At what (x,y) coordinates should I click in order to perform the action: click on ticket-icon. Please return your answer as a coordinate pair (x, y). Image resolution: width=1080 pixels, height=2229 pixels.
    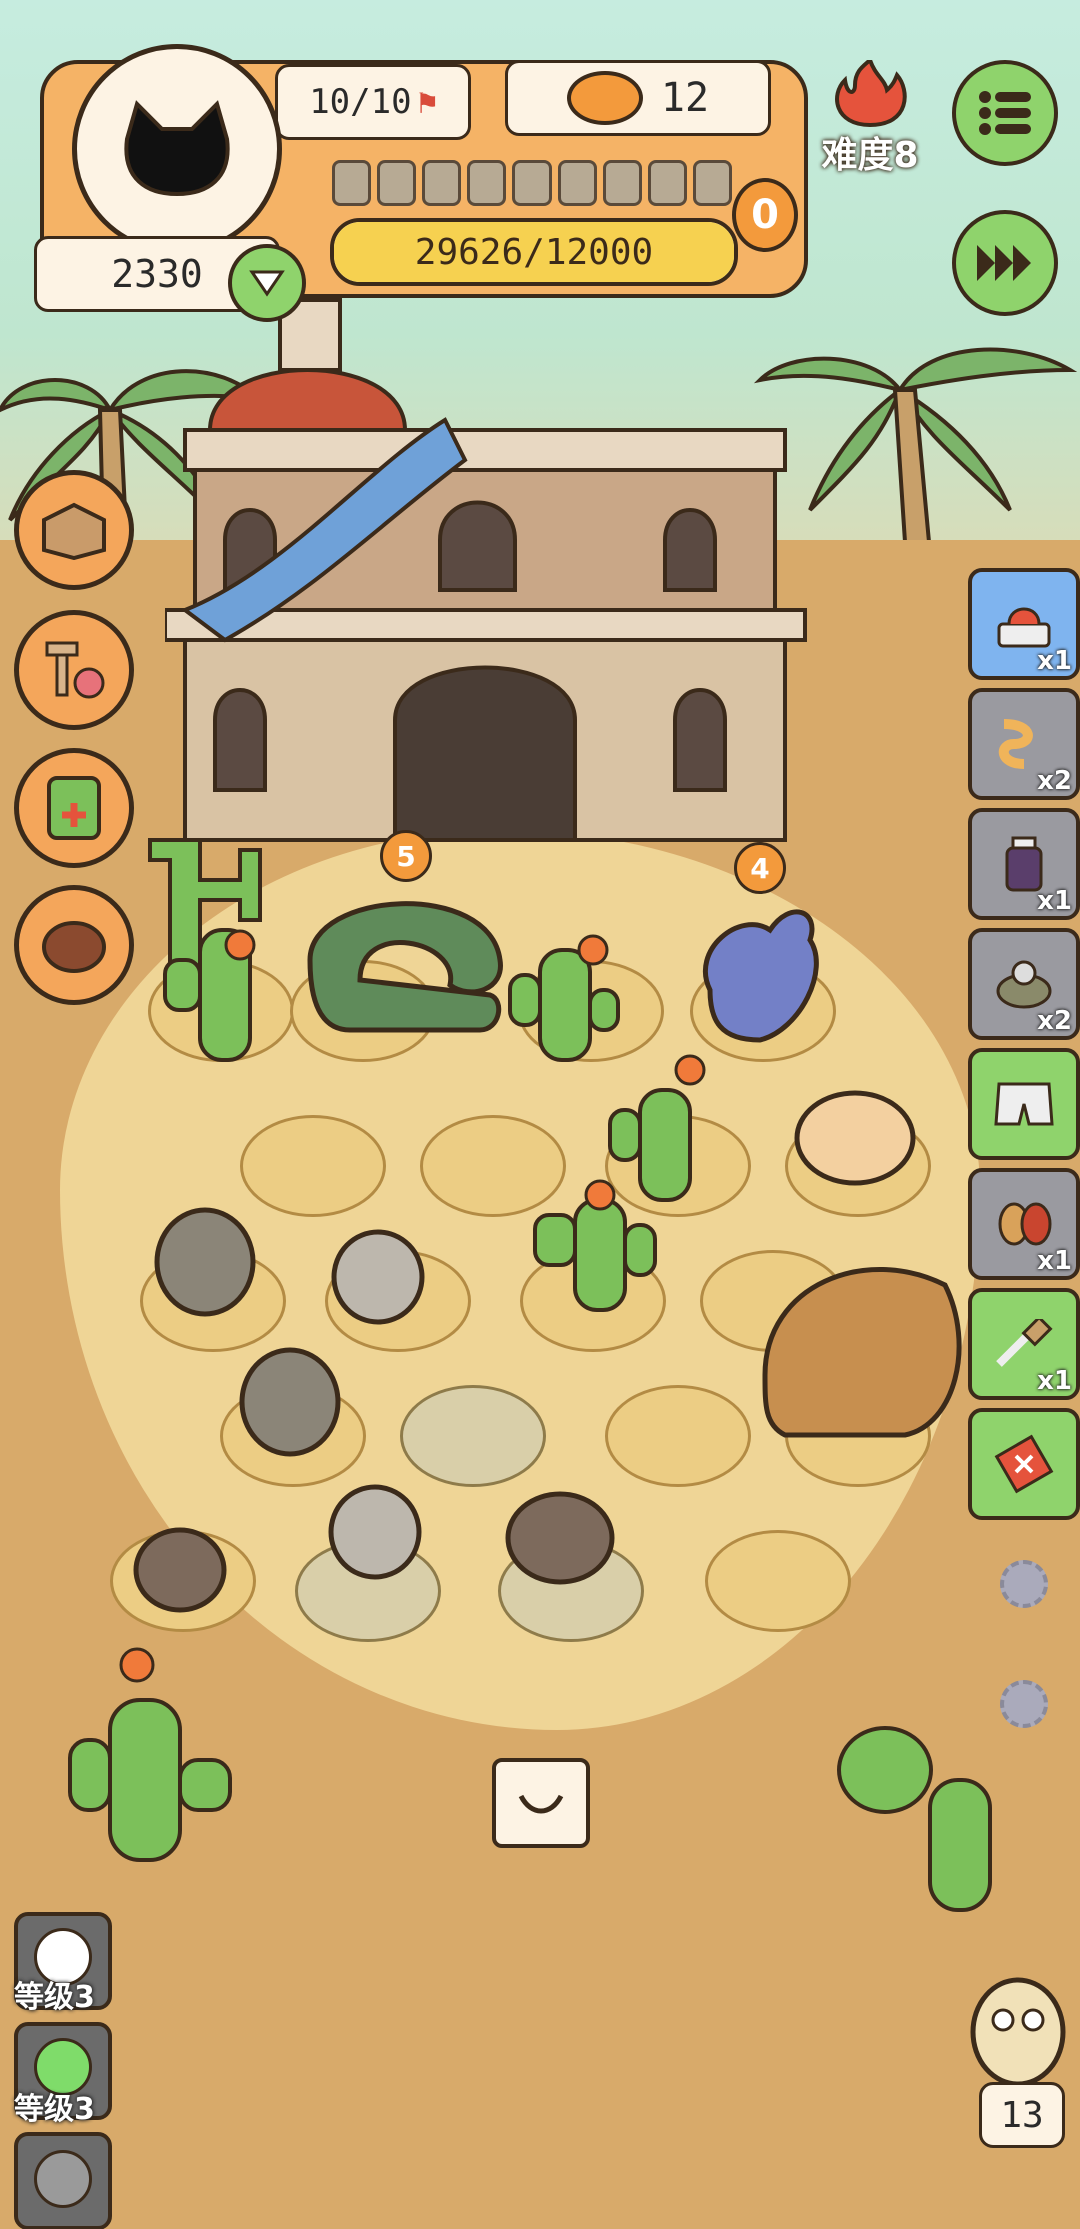
    Looking at the image, I should click on (1024, 1464).